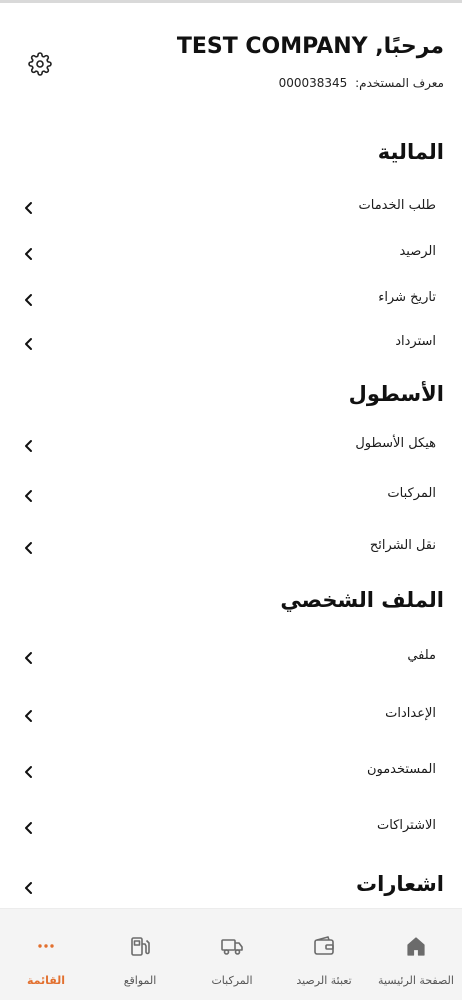 The height and width of the screenshot is (1000, 462). What do you see at coordinates (401, 769) in the screenshot?
I see `menu-item-label: المستخدمون` at bounding box center [401, 769].